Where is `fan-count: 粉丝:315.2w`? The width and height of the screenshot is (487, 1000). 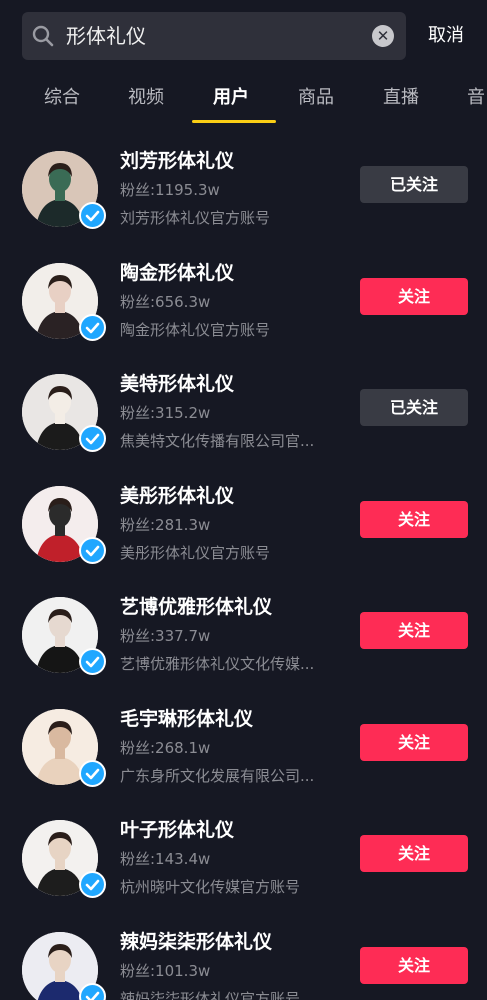
fan-count: 粉丝:315.2w is located at coordinates (165, 413).